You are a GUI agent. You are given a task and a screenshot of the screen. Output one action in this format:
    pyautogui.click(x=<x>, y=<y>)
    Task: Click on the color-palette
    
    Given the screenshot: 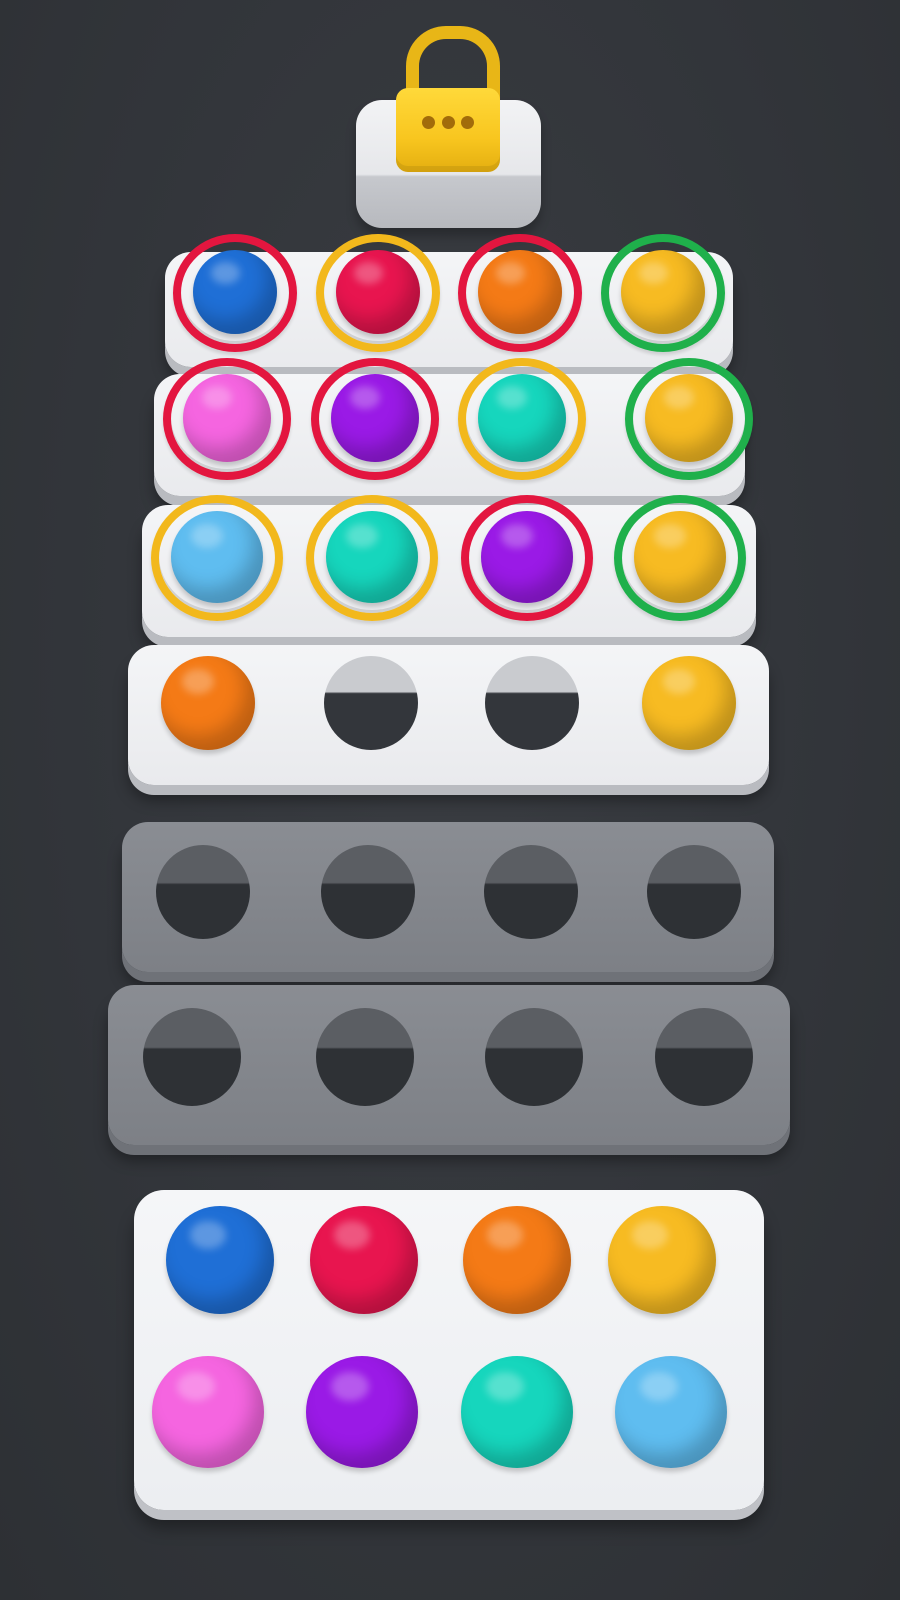 What is the action you would take?
    pyautogui.click(x=449, y=1350)
    